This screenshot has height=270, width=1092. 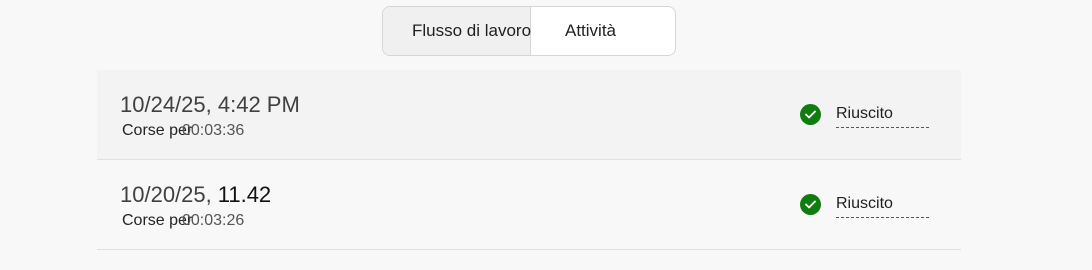 What do you see at coordinates (457, 31) in the screenshot?
I see `tab-workflow: Flusso di lavoro` at bounding box center [457, 31].